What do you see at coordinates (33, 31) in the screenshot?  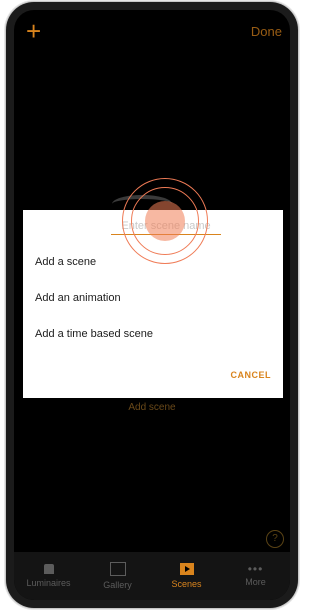 I see `add-button: +` at bounding box center [33, 31].